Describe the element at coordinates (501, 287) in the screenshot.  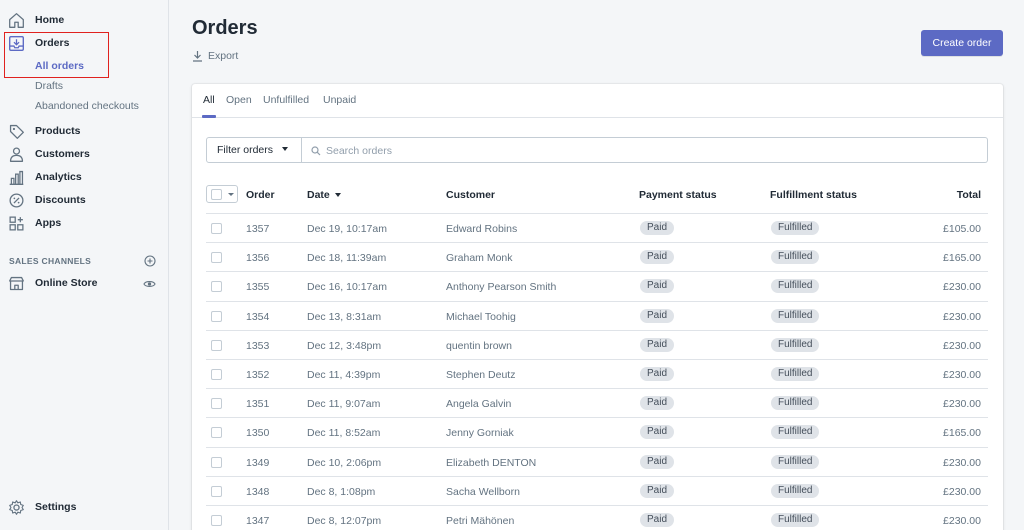
I see `customer-name: Anthony Pearson Smith` at that location.